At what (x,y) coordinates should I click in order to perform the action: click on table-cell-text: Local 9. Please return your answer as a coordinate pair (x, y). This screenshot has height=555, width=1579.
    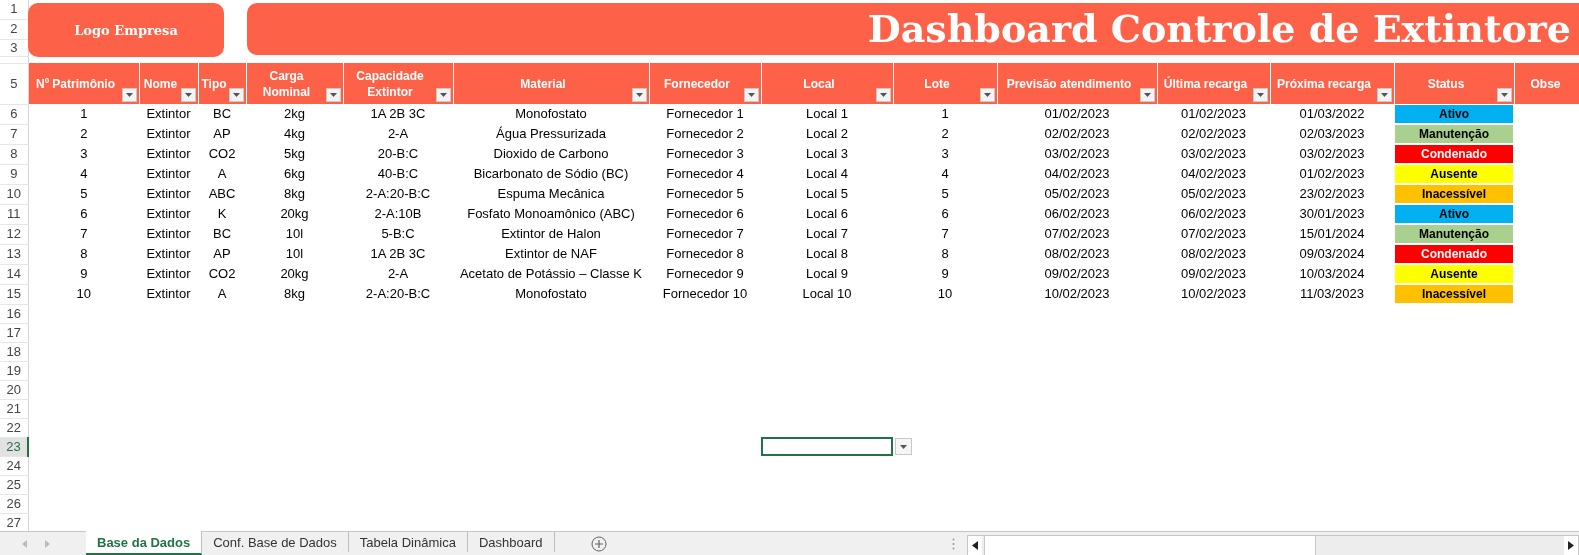
    Looking at the image, I should click on (827, 274).